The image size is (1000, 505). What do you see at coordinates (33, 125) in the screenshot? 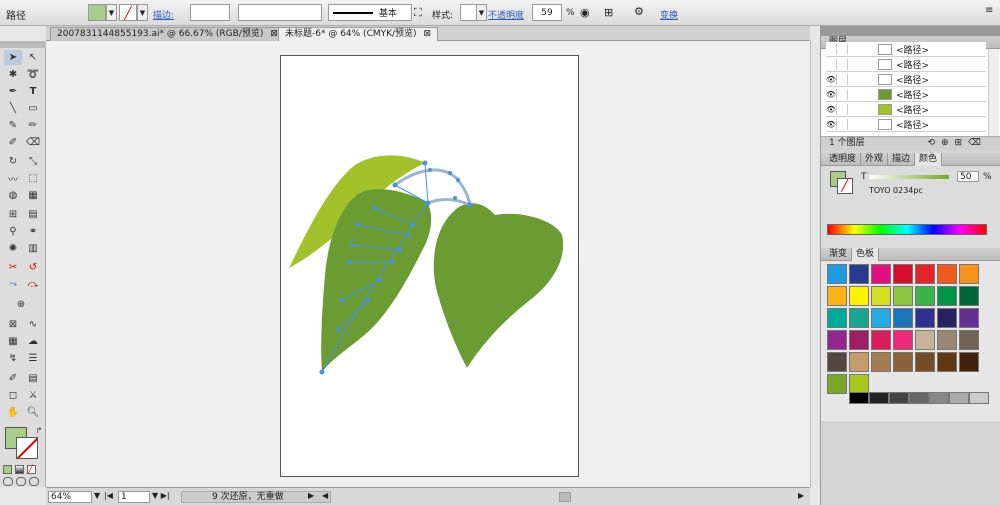
I see `pencil-icon: ✏` at bounding box center [33, 125].